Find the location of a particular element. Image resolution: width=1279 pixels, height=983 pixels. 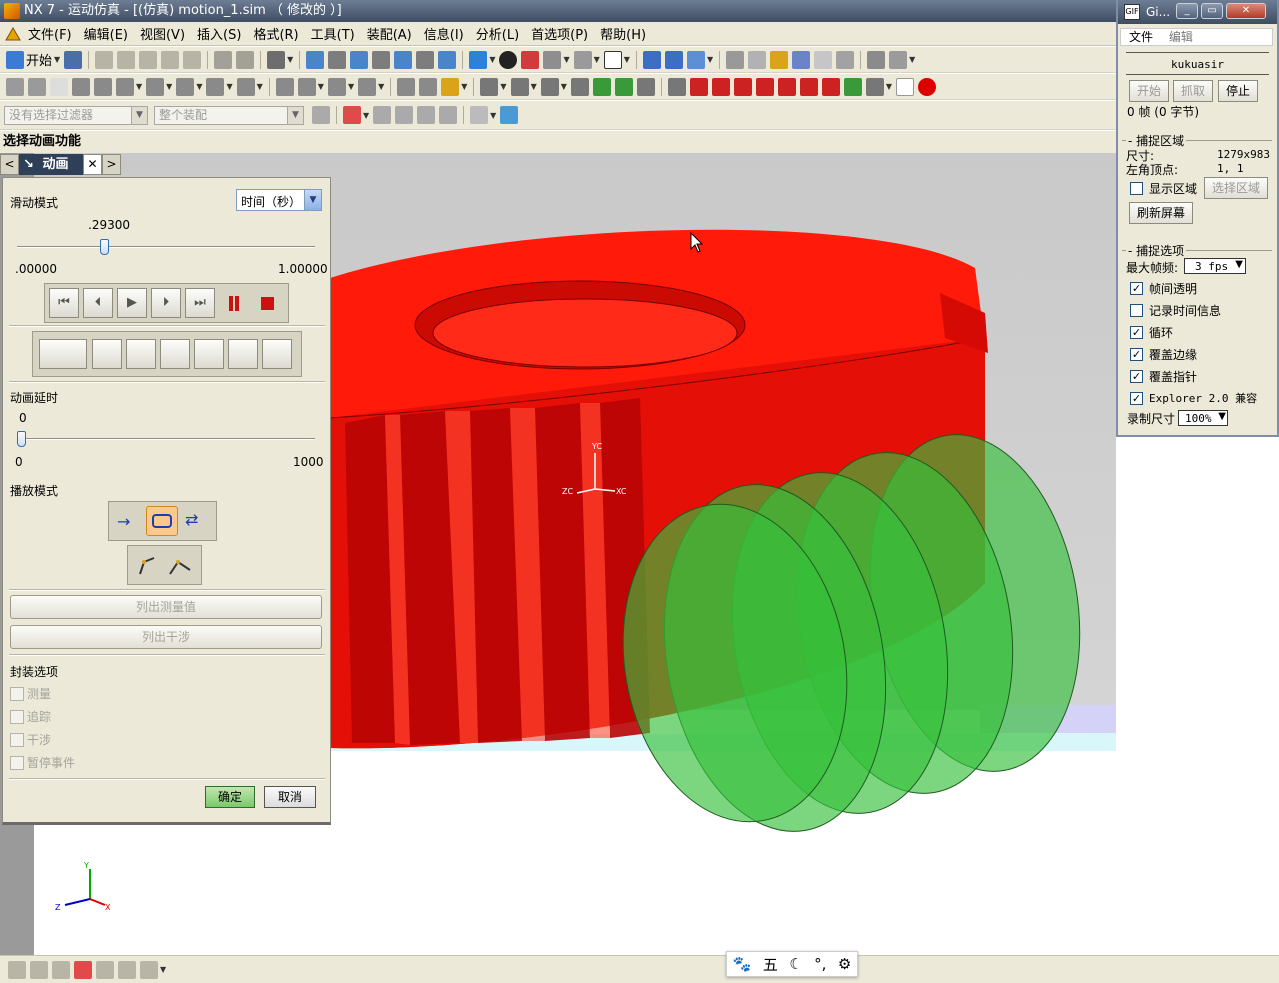

joint-icon is located at coordinates (103, 86).